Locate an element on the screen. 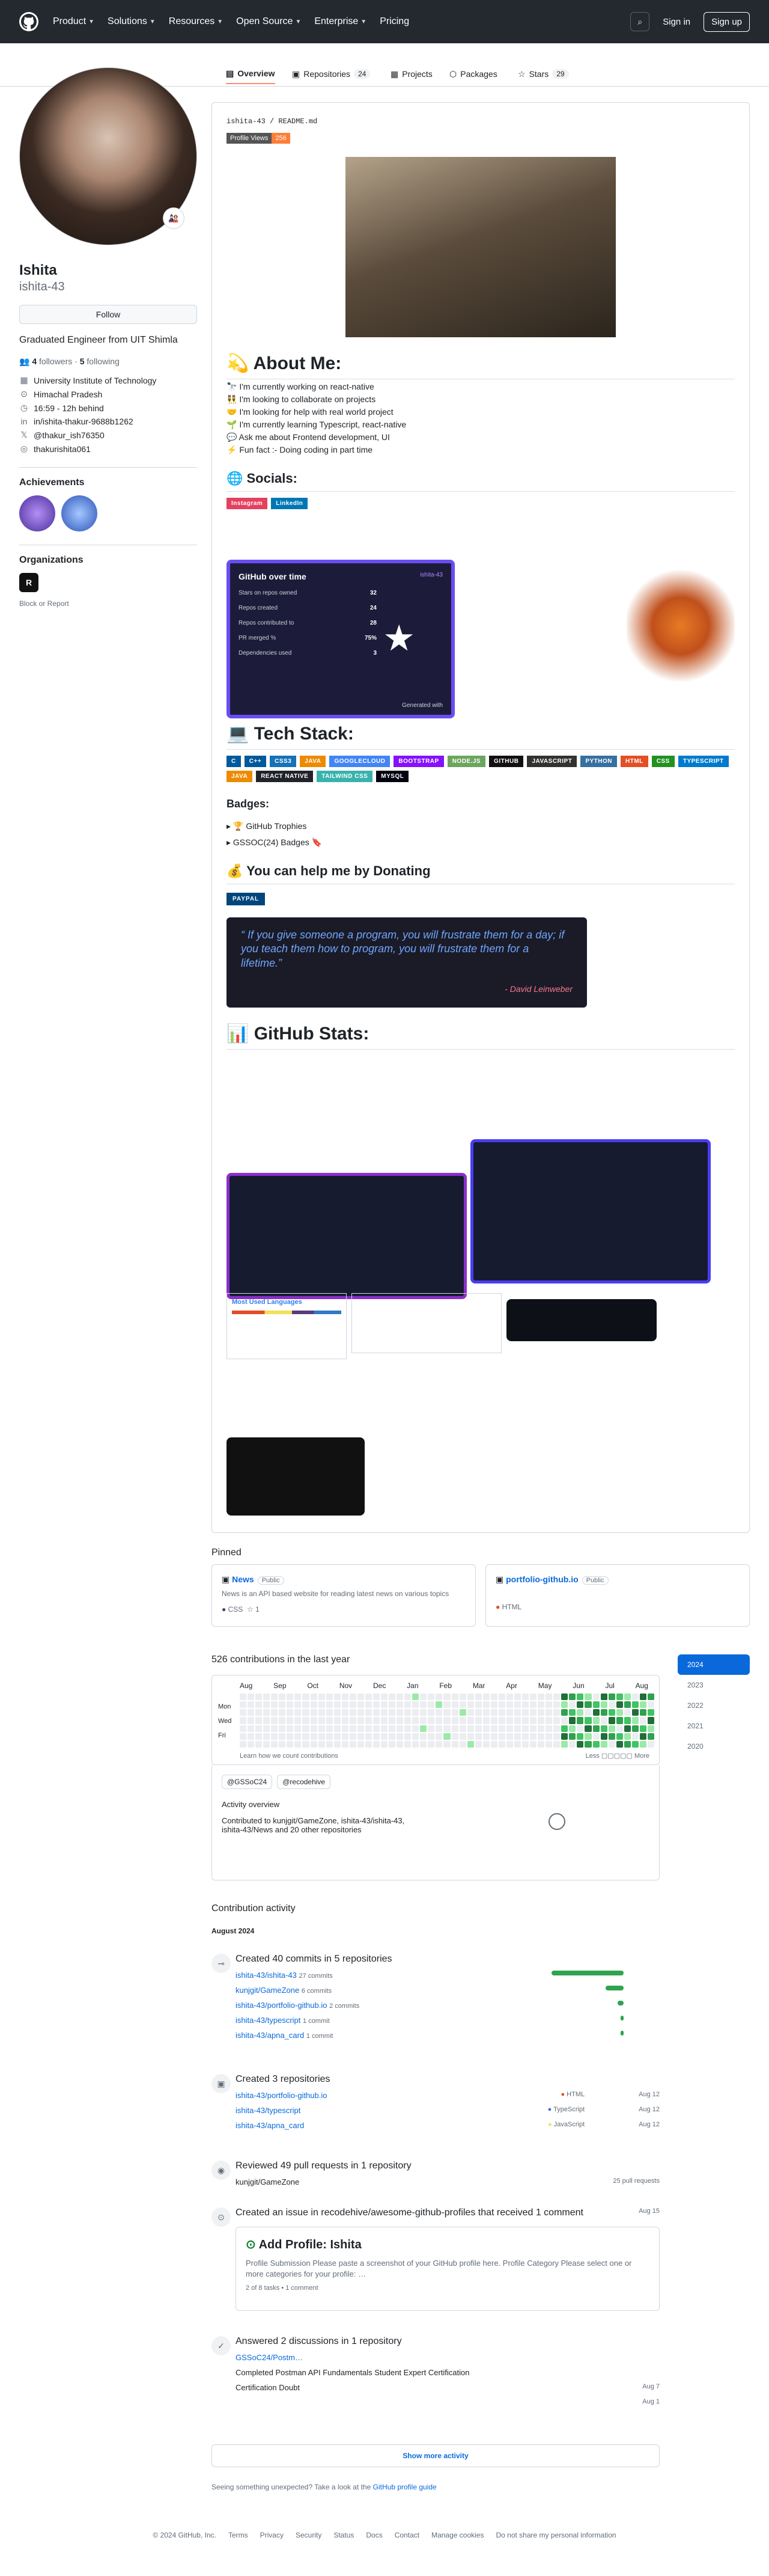 Image resolution: width=769 pixels, height=2576 pixels. commit-count: 1 commit is located at coordinates (319, 2036).